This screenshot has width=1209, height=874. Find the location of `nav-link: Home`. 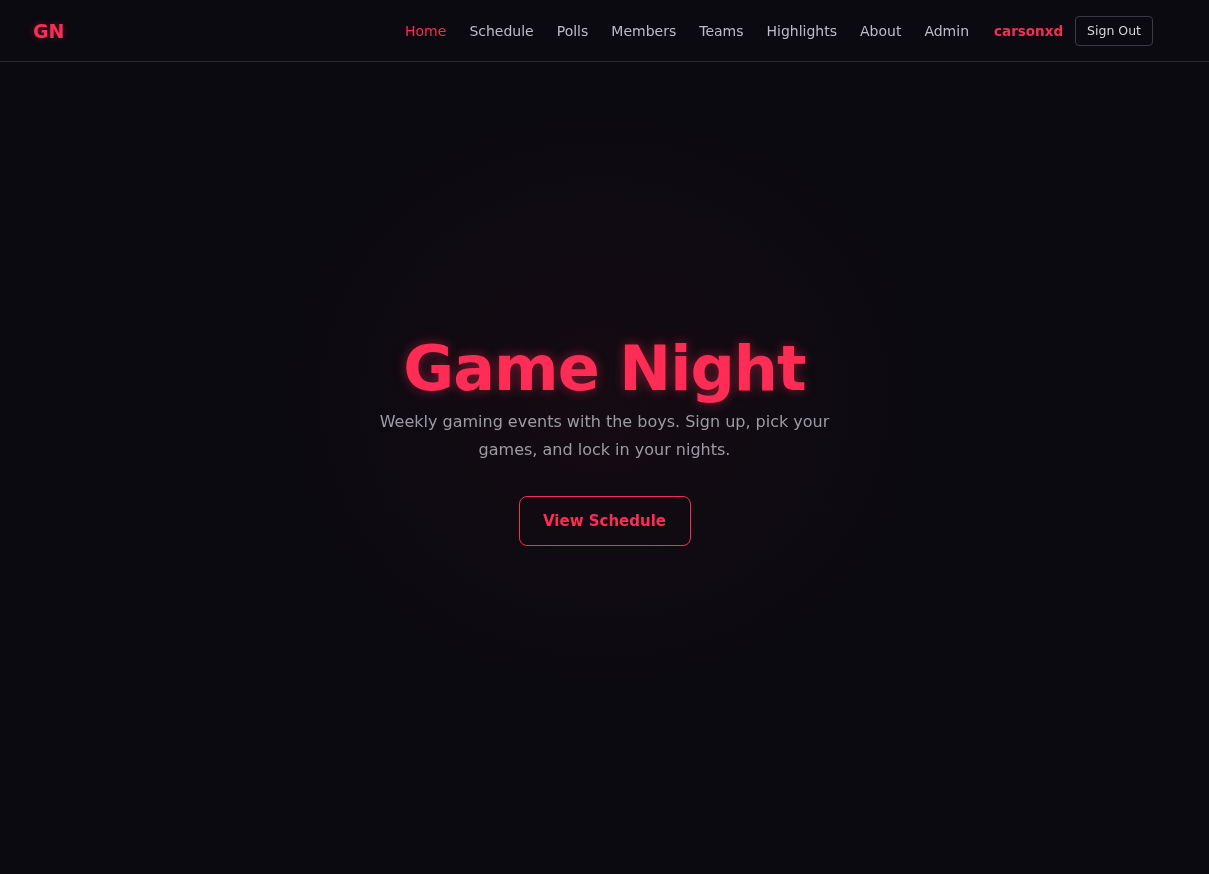

nav-link: Home is located at coordinates (426, 30).